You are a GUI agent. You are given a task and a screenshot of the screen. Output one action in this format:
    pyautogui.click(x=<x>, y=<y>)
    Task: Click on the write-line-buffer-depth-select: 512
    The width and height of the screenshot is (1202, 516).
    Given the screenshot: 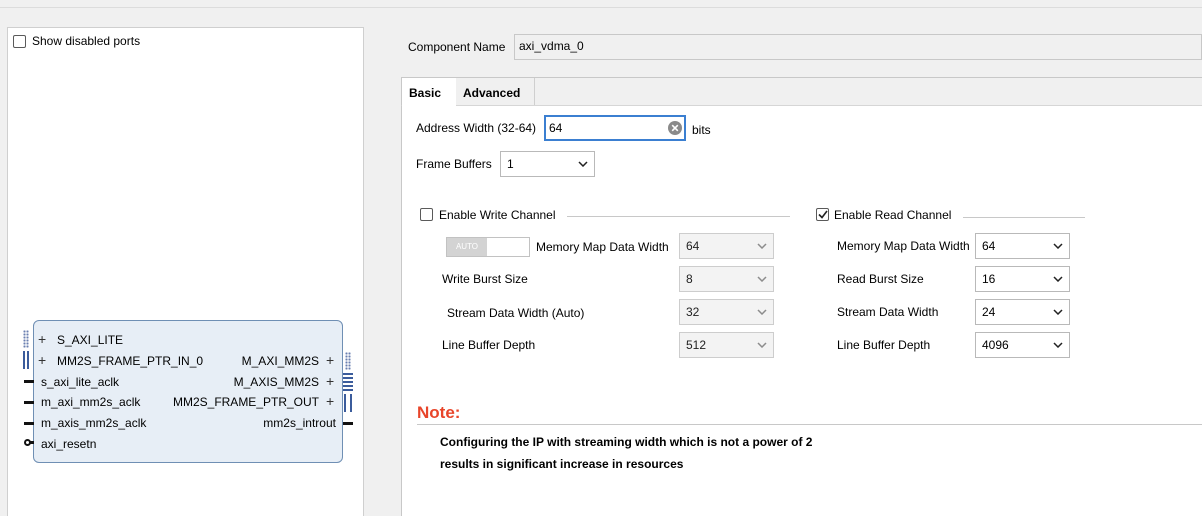 What is the action you would take?
    pyautogui.click(x=726, y=345)
    